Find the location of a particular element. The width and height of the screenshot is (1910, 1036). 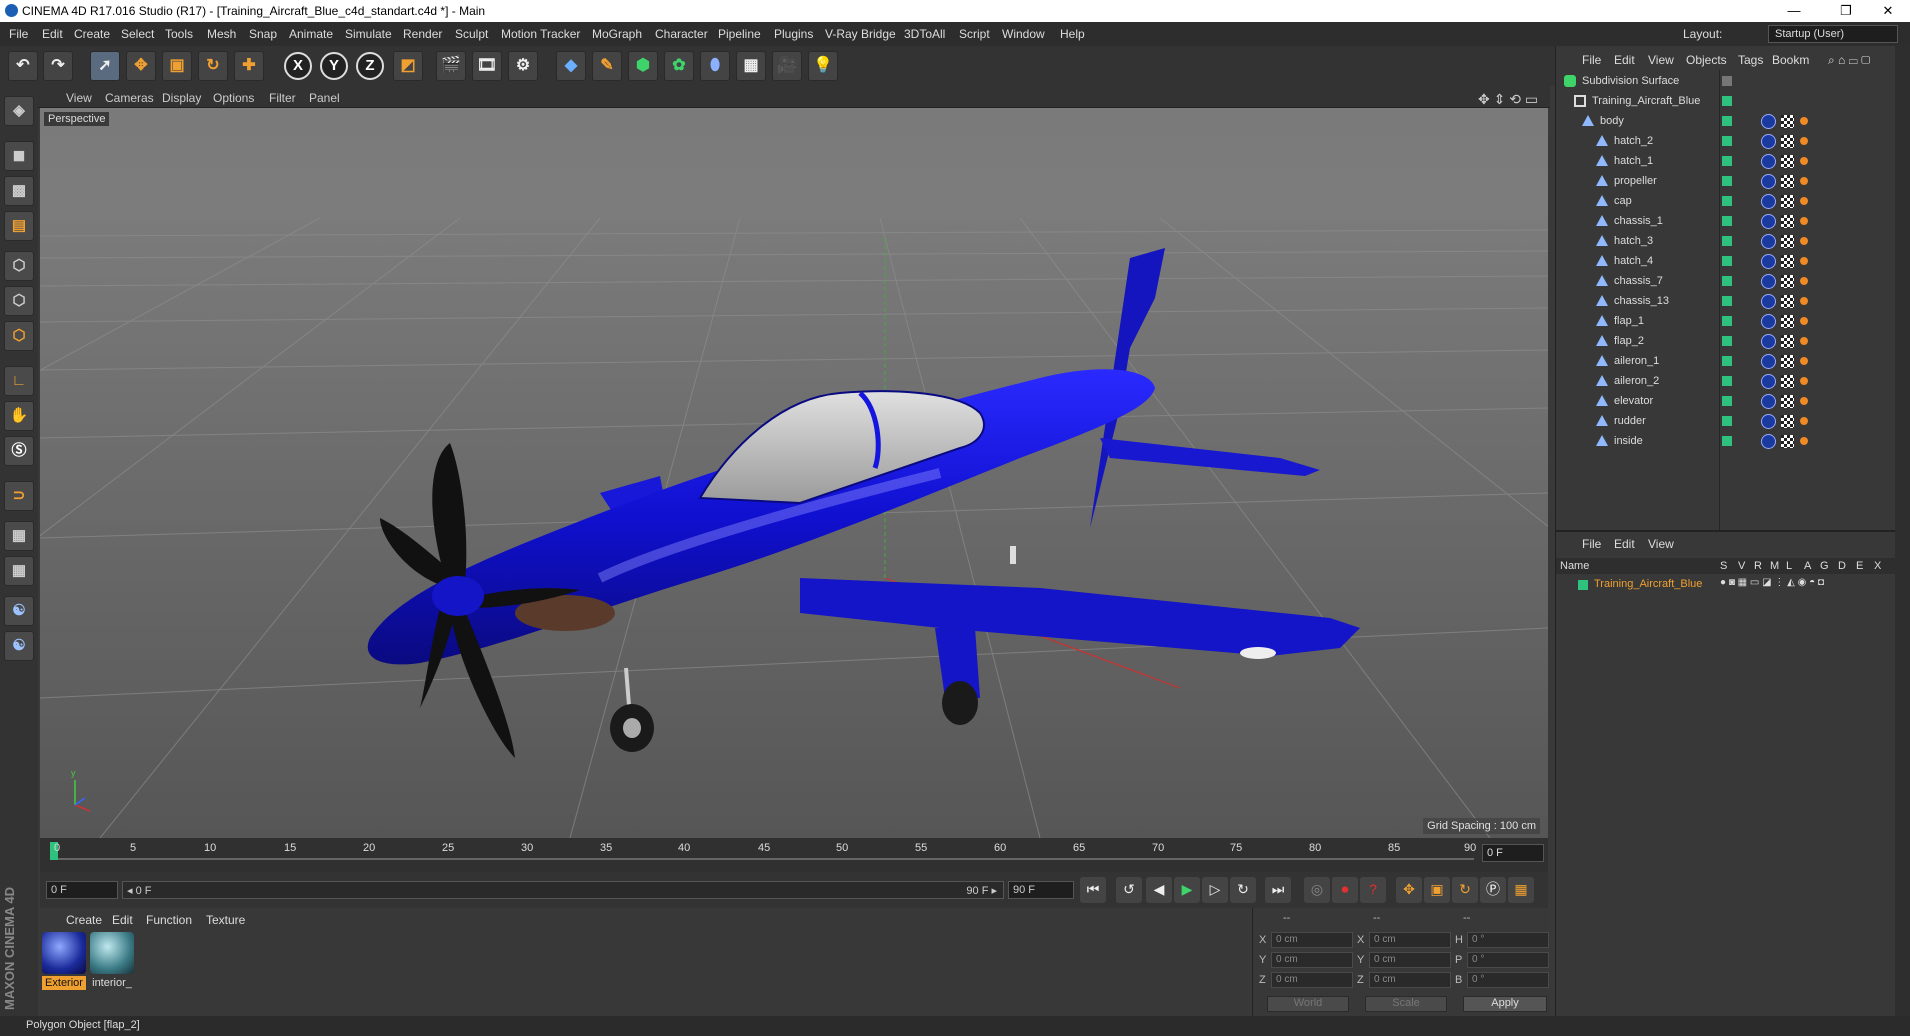

object-row: flap_2 is located at coordinates (1726, 342).